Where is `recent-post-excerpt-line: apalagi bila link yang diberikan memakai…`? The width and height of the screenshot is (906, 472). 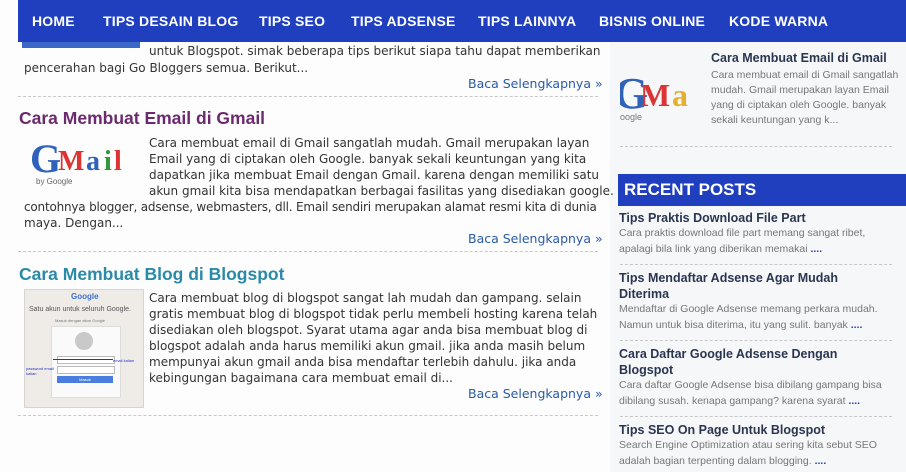 recent-post-excerpt-line: apalagi bila link yang diberikan memakai… is located at coordinates (721, 249).